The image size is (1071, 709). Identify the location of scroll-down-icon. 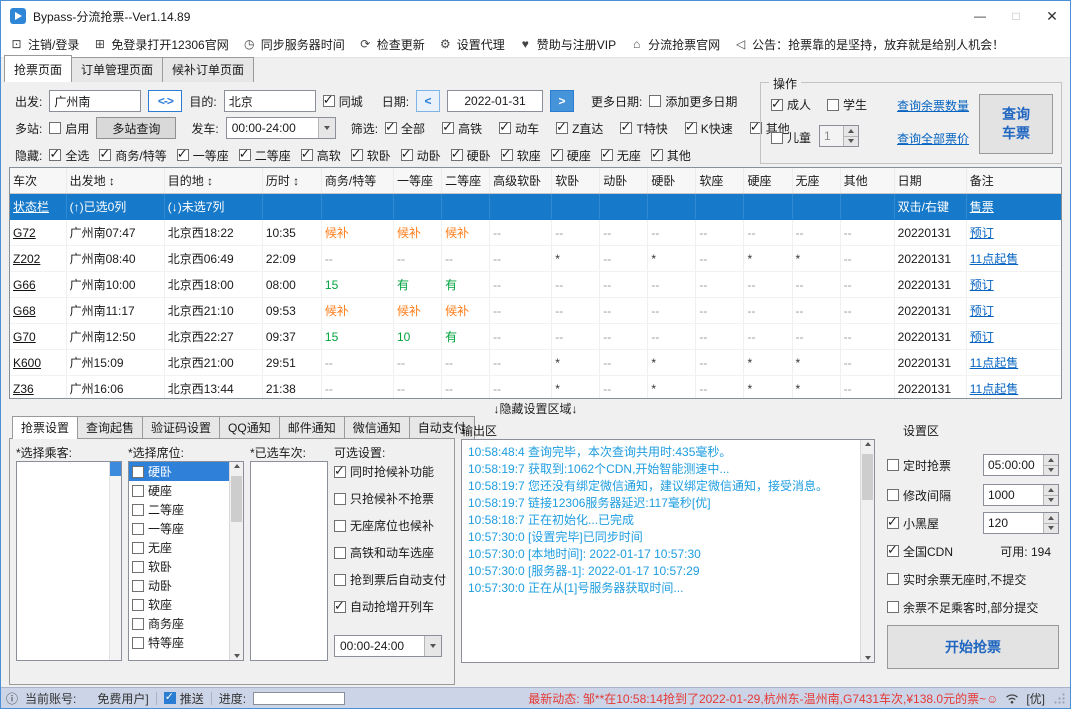
(867, 658).